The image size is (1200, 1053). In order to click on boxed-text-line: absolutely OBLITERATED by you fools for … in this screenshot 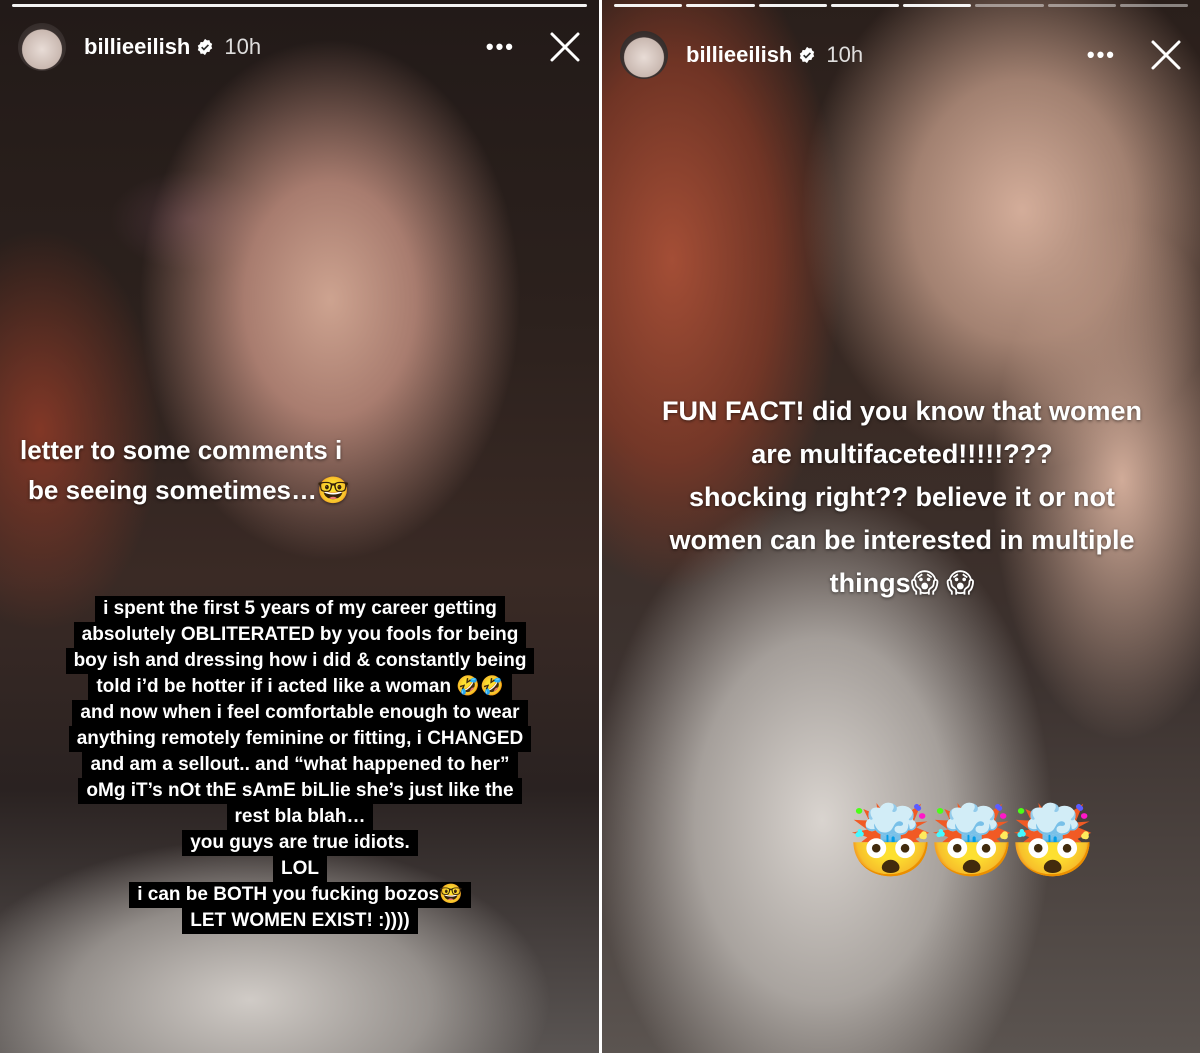, I will do `click(300, 635)`.